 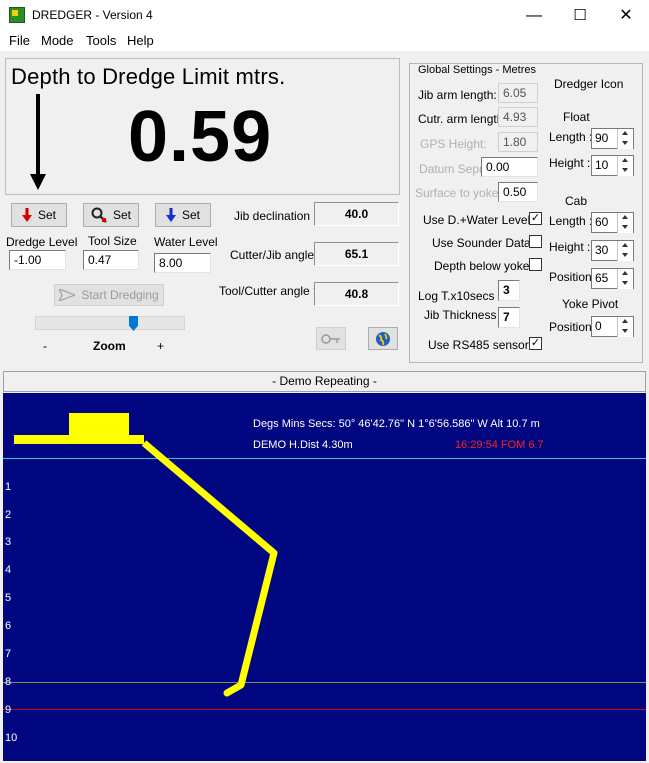 What do you see at coordinates (576, 201) in the screenshot?
I see `cab-title: Cab` at bounding box center [576, 201].